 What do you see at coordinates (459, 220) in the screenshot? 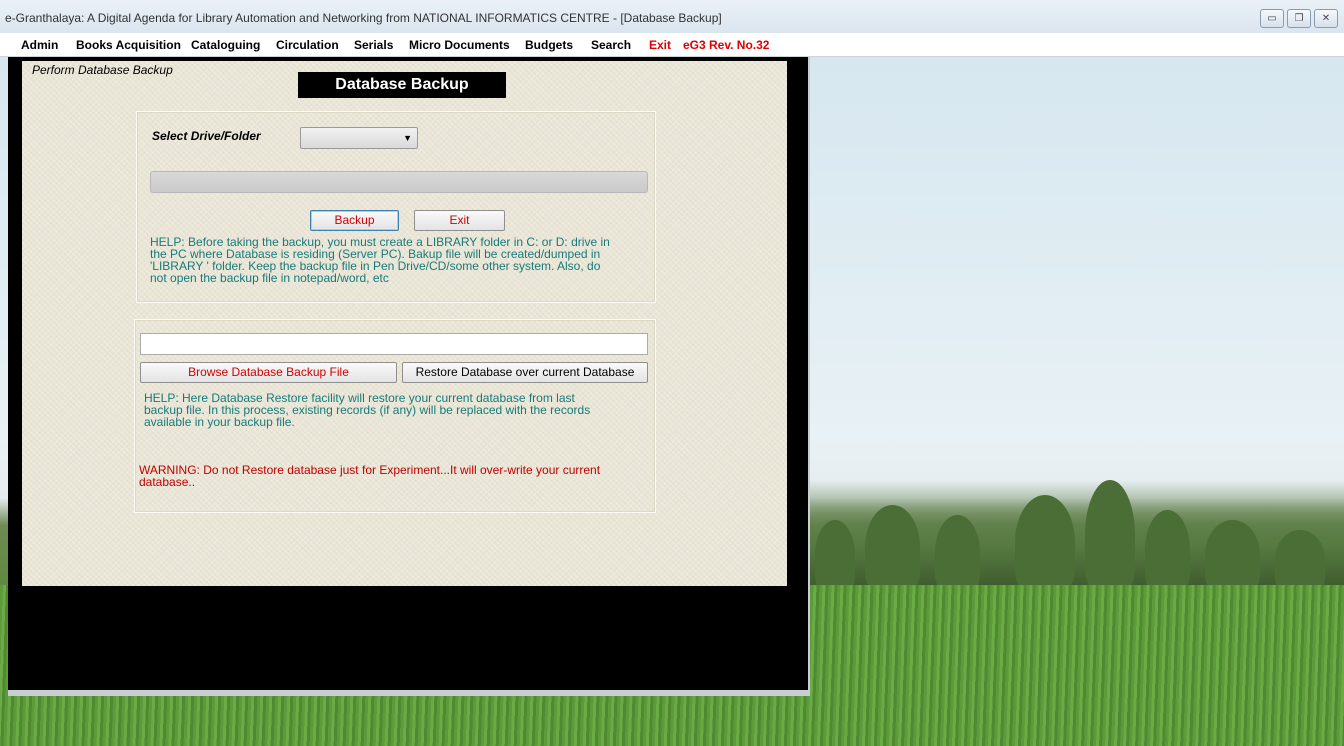
I see `exit-button: Exit` at bounding box center [459, 220].